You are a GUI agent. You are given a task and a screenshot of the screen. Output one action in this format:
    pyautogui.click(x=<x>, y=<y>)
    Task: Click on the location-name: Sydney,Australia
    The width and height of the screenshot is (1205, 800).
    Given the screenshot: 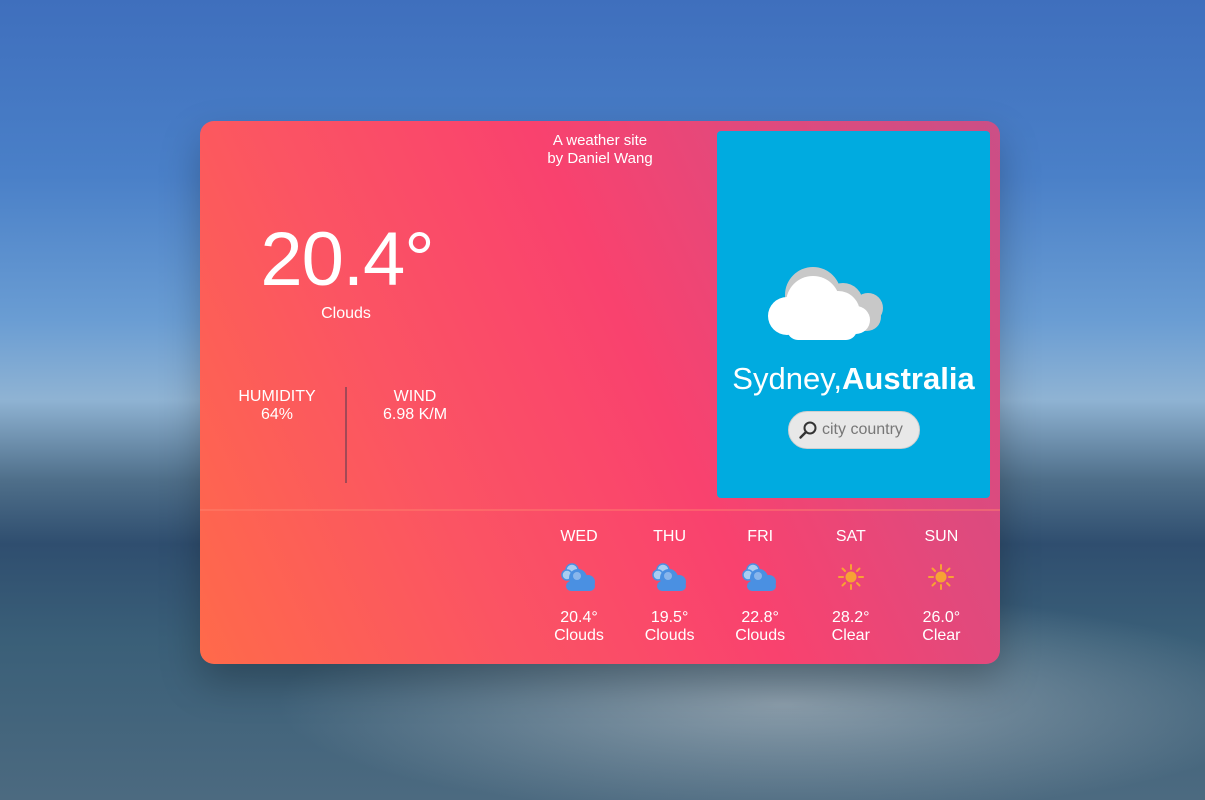 What is the action you would take?
    pyautogui.click(x=853, y=379)
    